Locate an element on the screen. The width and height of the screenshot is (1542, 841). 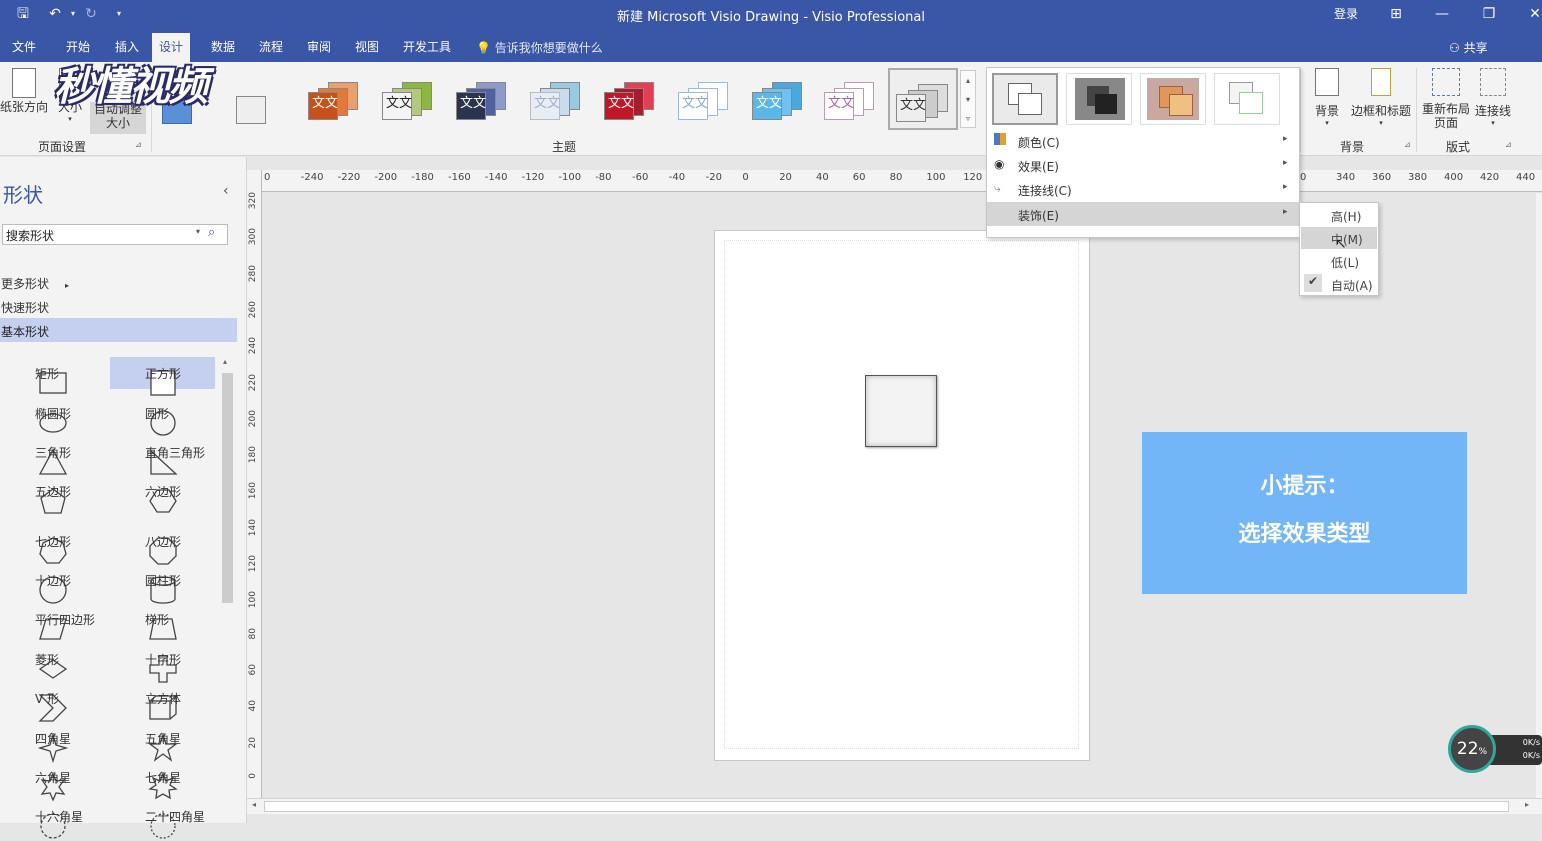
shape-item: 五角星 is located at coordinates (162, 742).